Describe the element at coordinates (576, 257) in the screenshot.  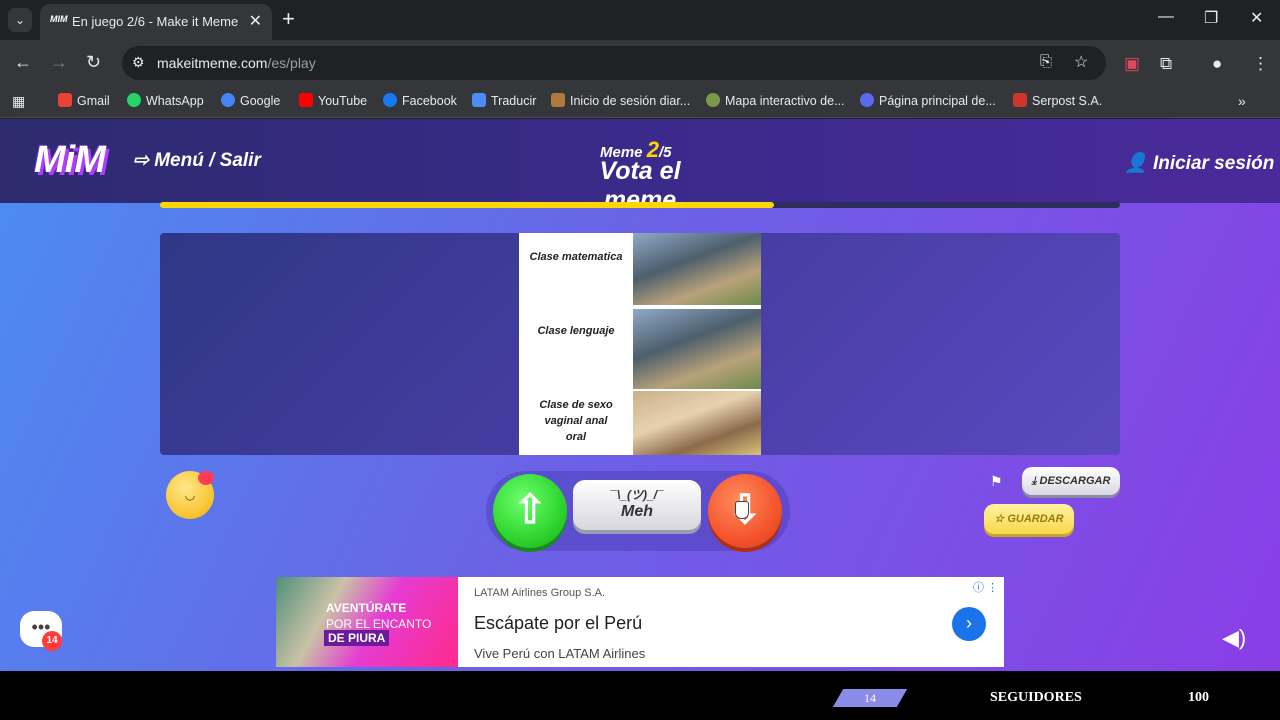
I see `meme-caption: Clase matematica` at that location.